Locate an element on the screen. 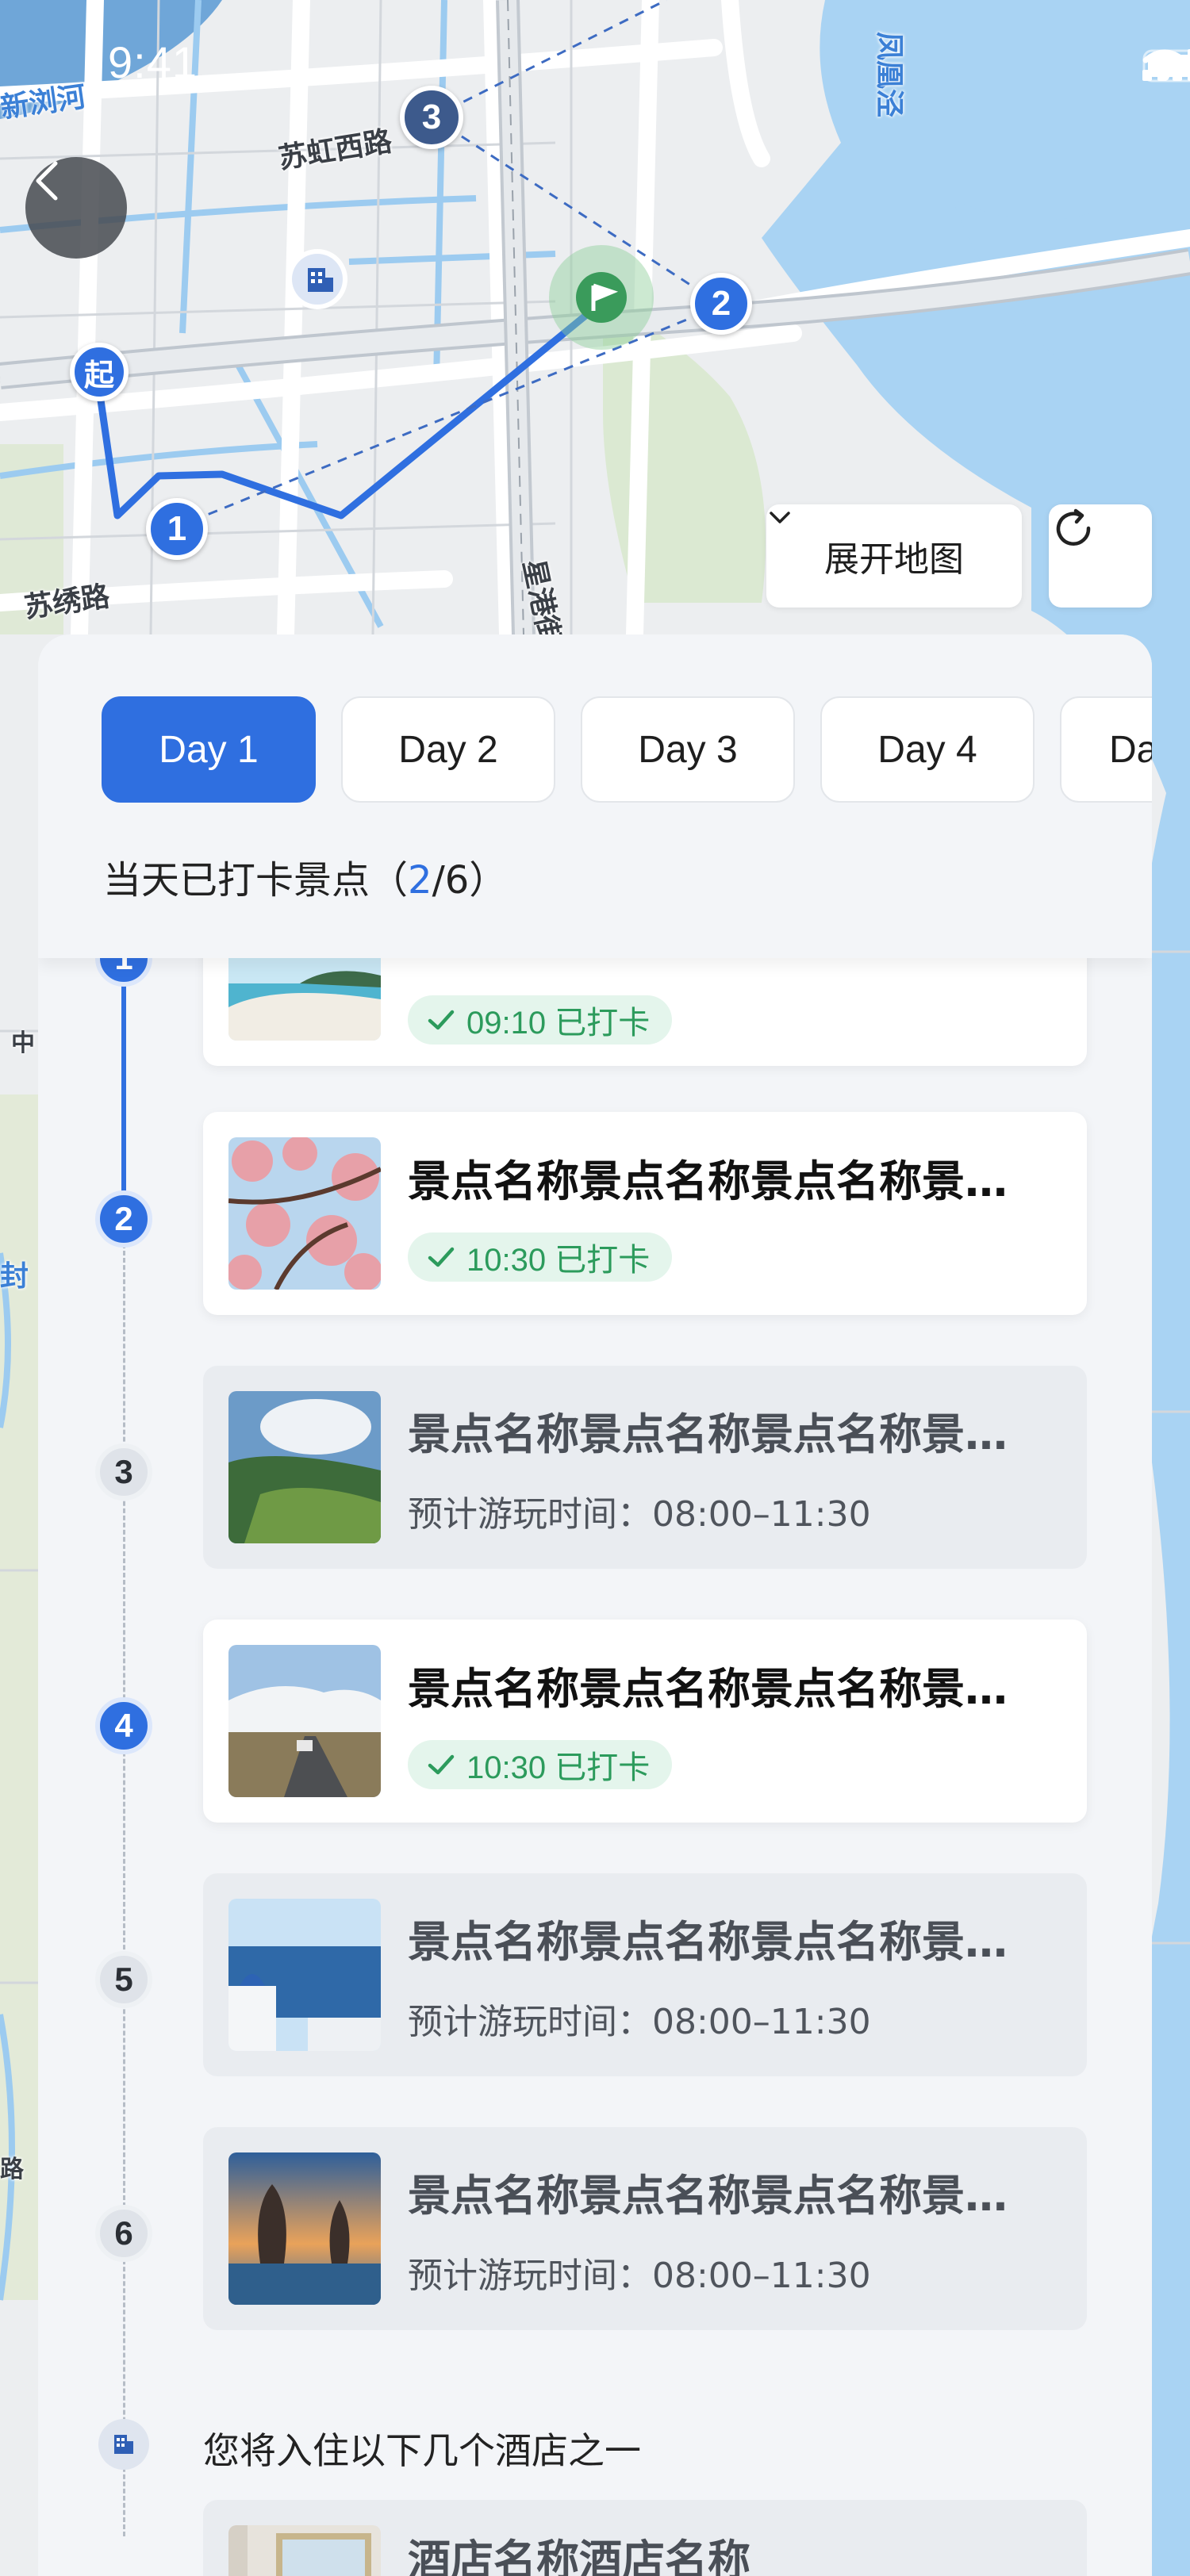  route-marker-start: 起 is located at coordinates (99, 372).